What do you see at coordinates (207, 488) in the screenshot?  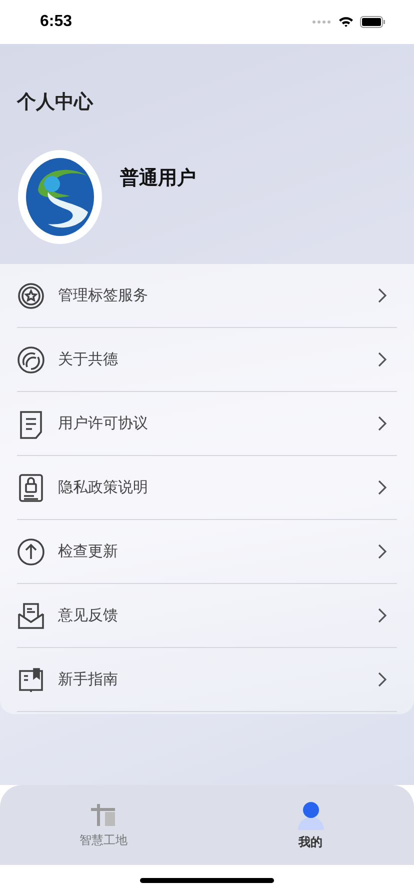 I see `menu-item: 隐私政策说明` at bounding box center [207, 488].